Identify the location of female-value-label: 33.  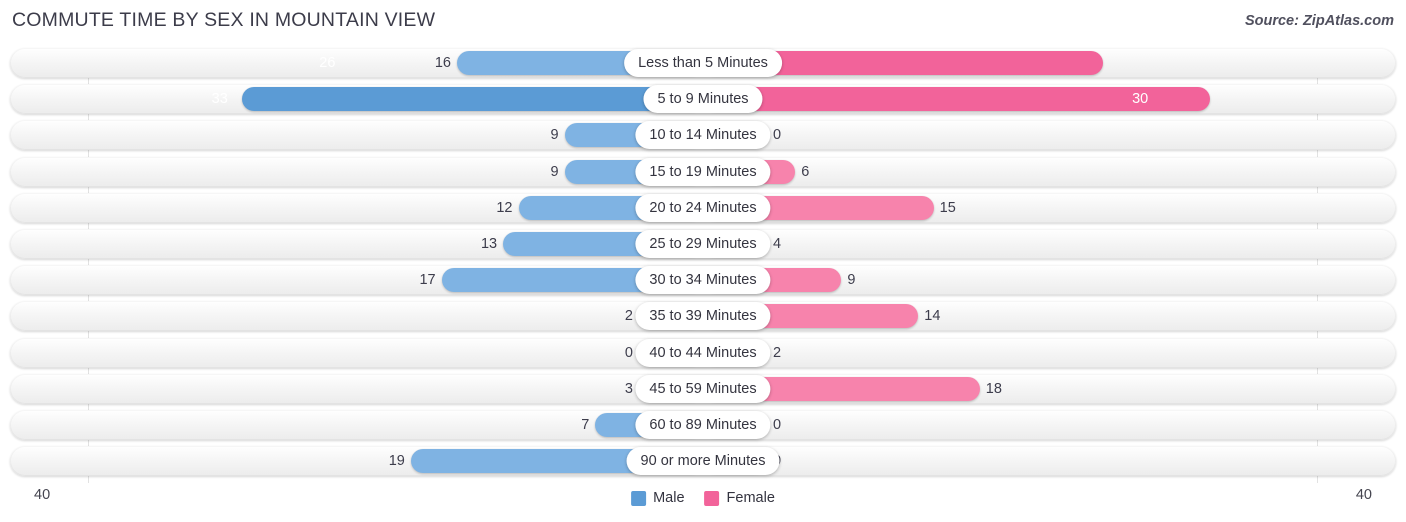
(219, 99).